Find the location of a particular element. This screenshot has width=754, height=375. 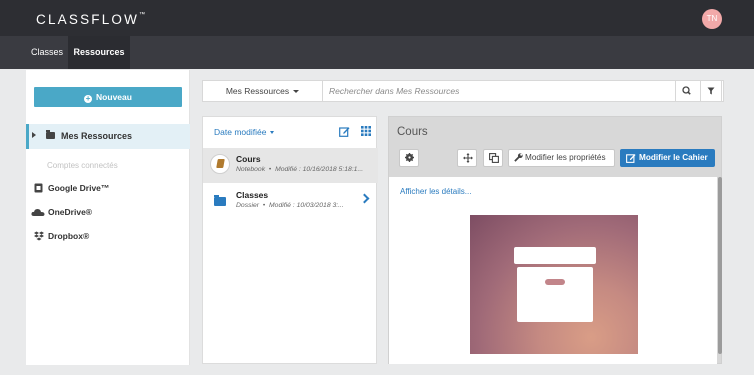

main-nav: Classes Ressources is located at coordinates (377, 52).